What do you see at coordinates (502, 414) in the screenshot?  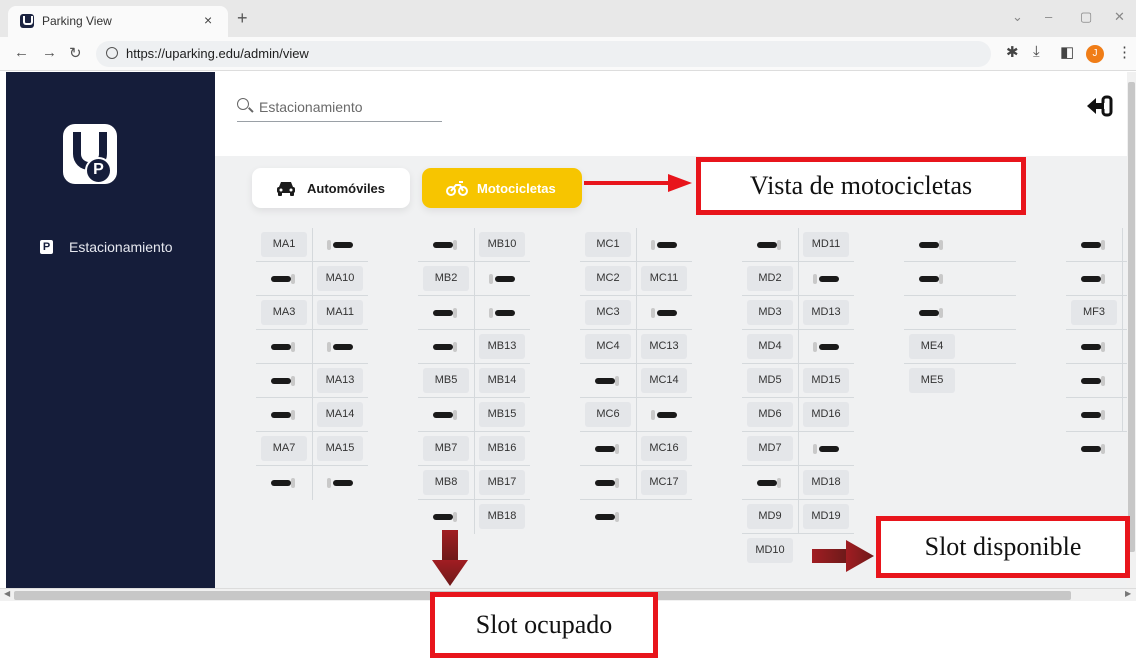 I see `available-slot: MB15` at bounding box center [502, 414].